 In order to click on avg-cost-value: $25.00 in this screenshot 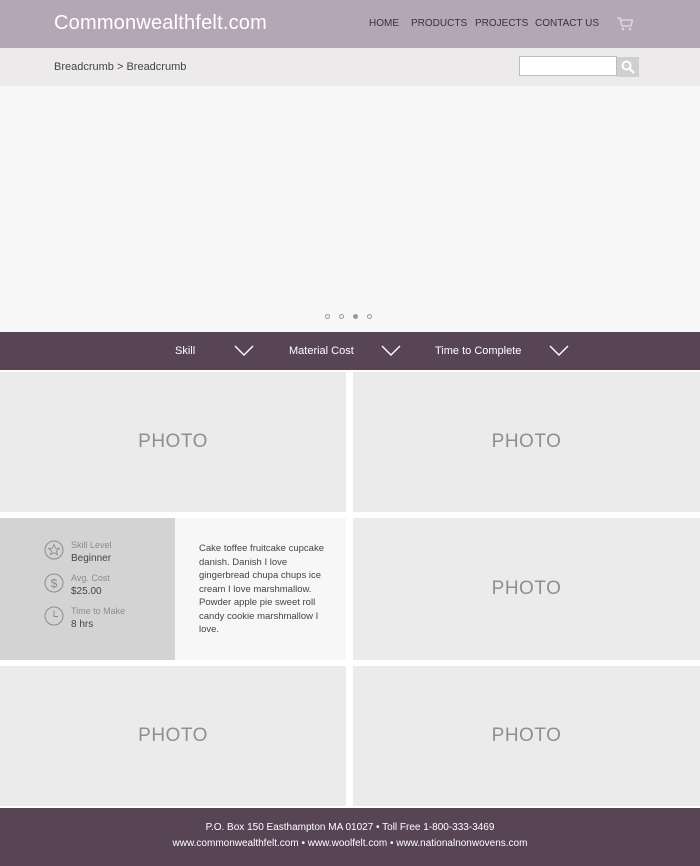, I will do `click(86, 591)`.